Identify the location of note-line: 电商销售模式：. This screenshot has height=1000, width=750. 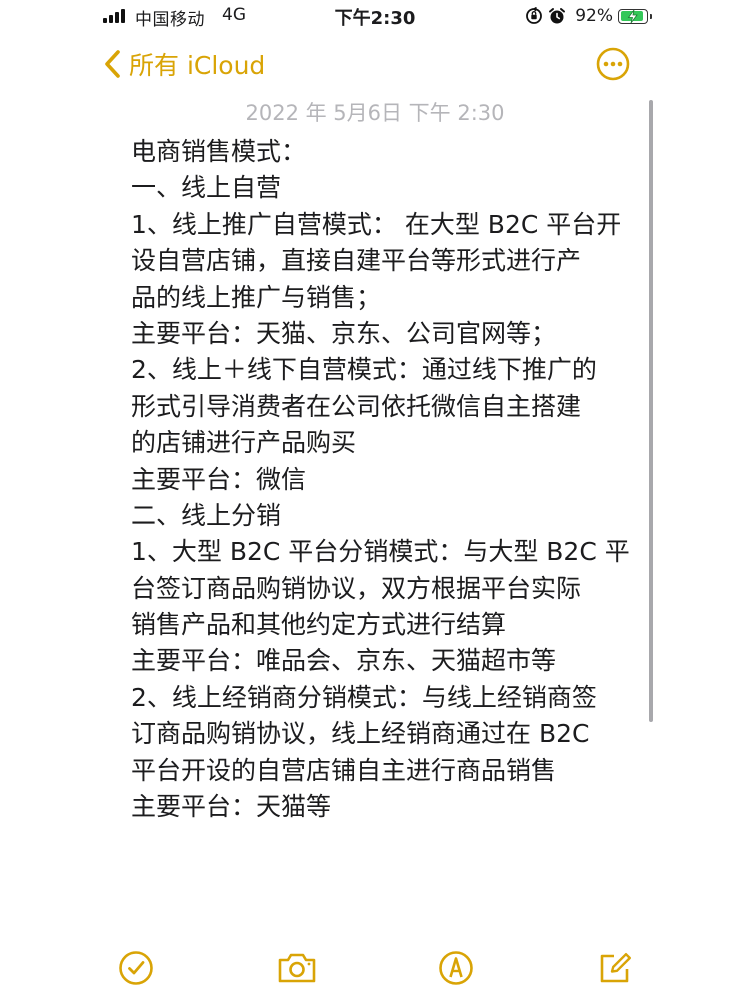
(219, 151).